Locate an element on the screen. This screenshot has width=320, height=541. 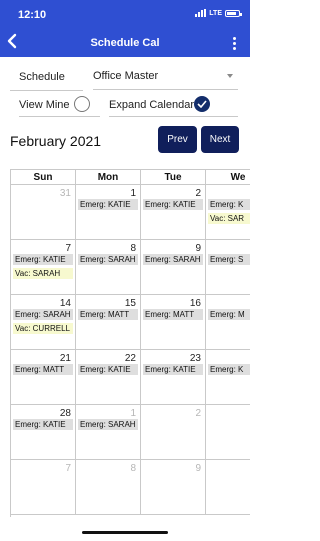
calendar-day-cell: 7 is located at coordinates (43, 487).